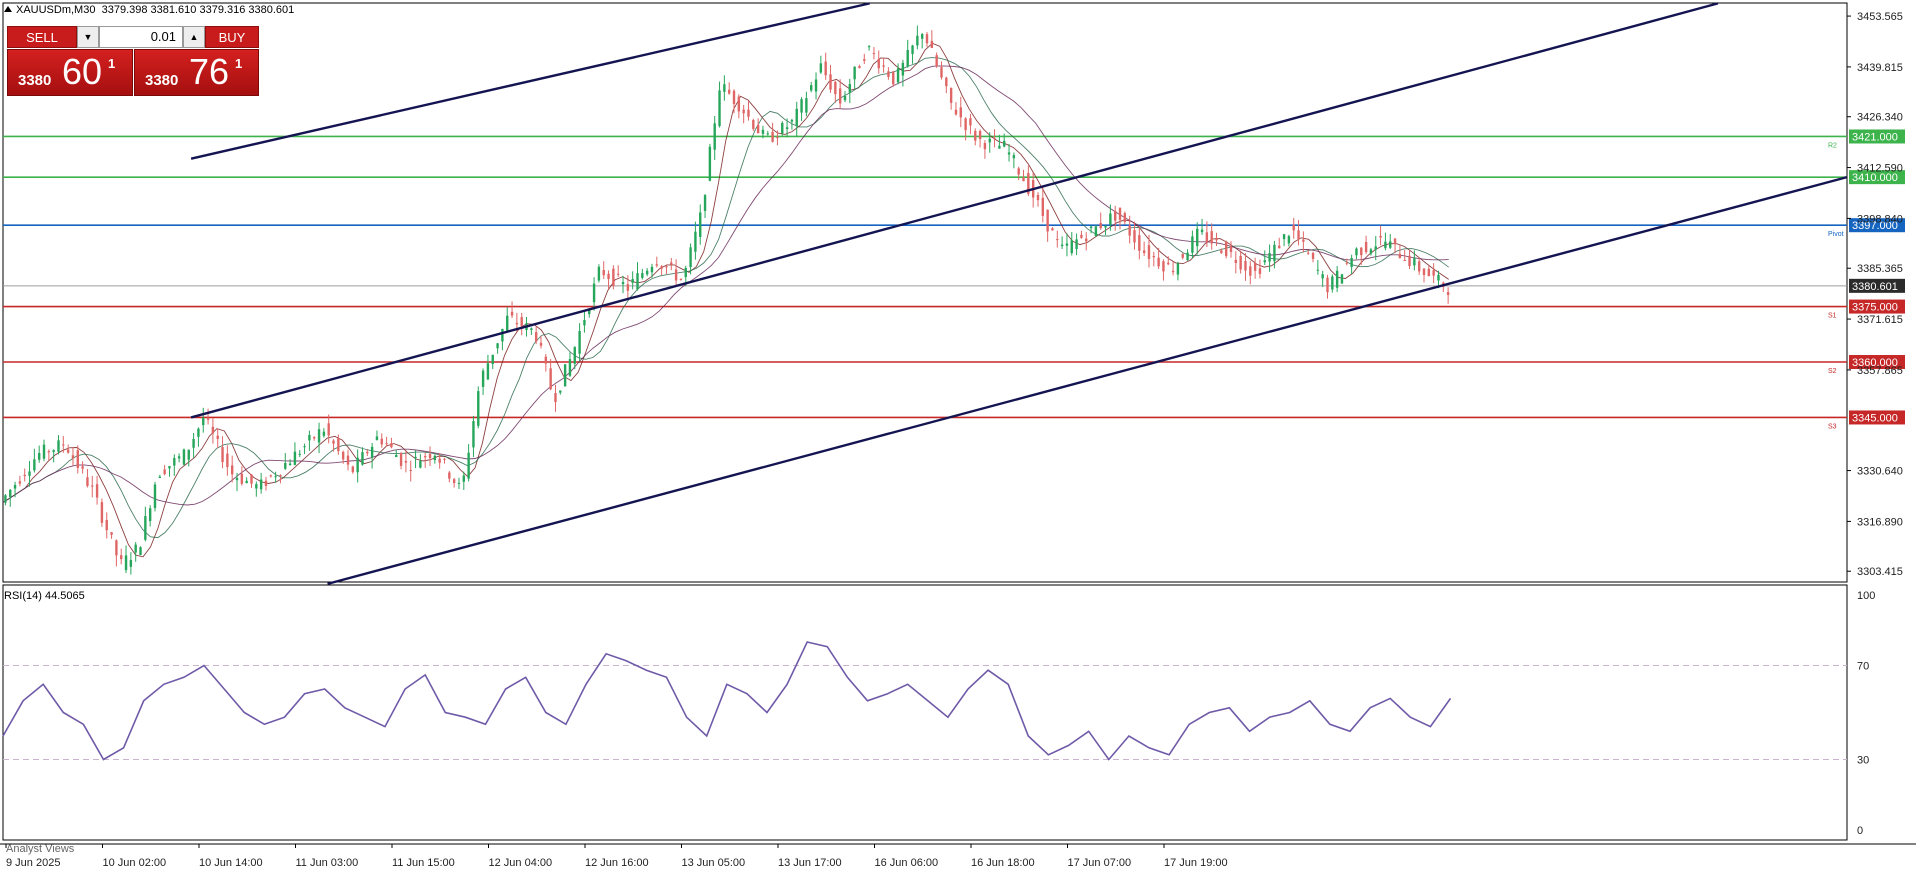 This screenshot has height=879, width=1916. What do you see at coordinates (521, 863) in the screenshot?
I see `time-axis-label: 12 Jun 04:00` at bounding box center [521, 863].